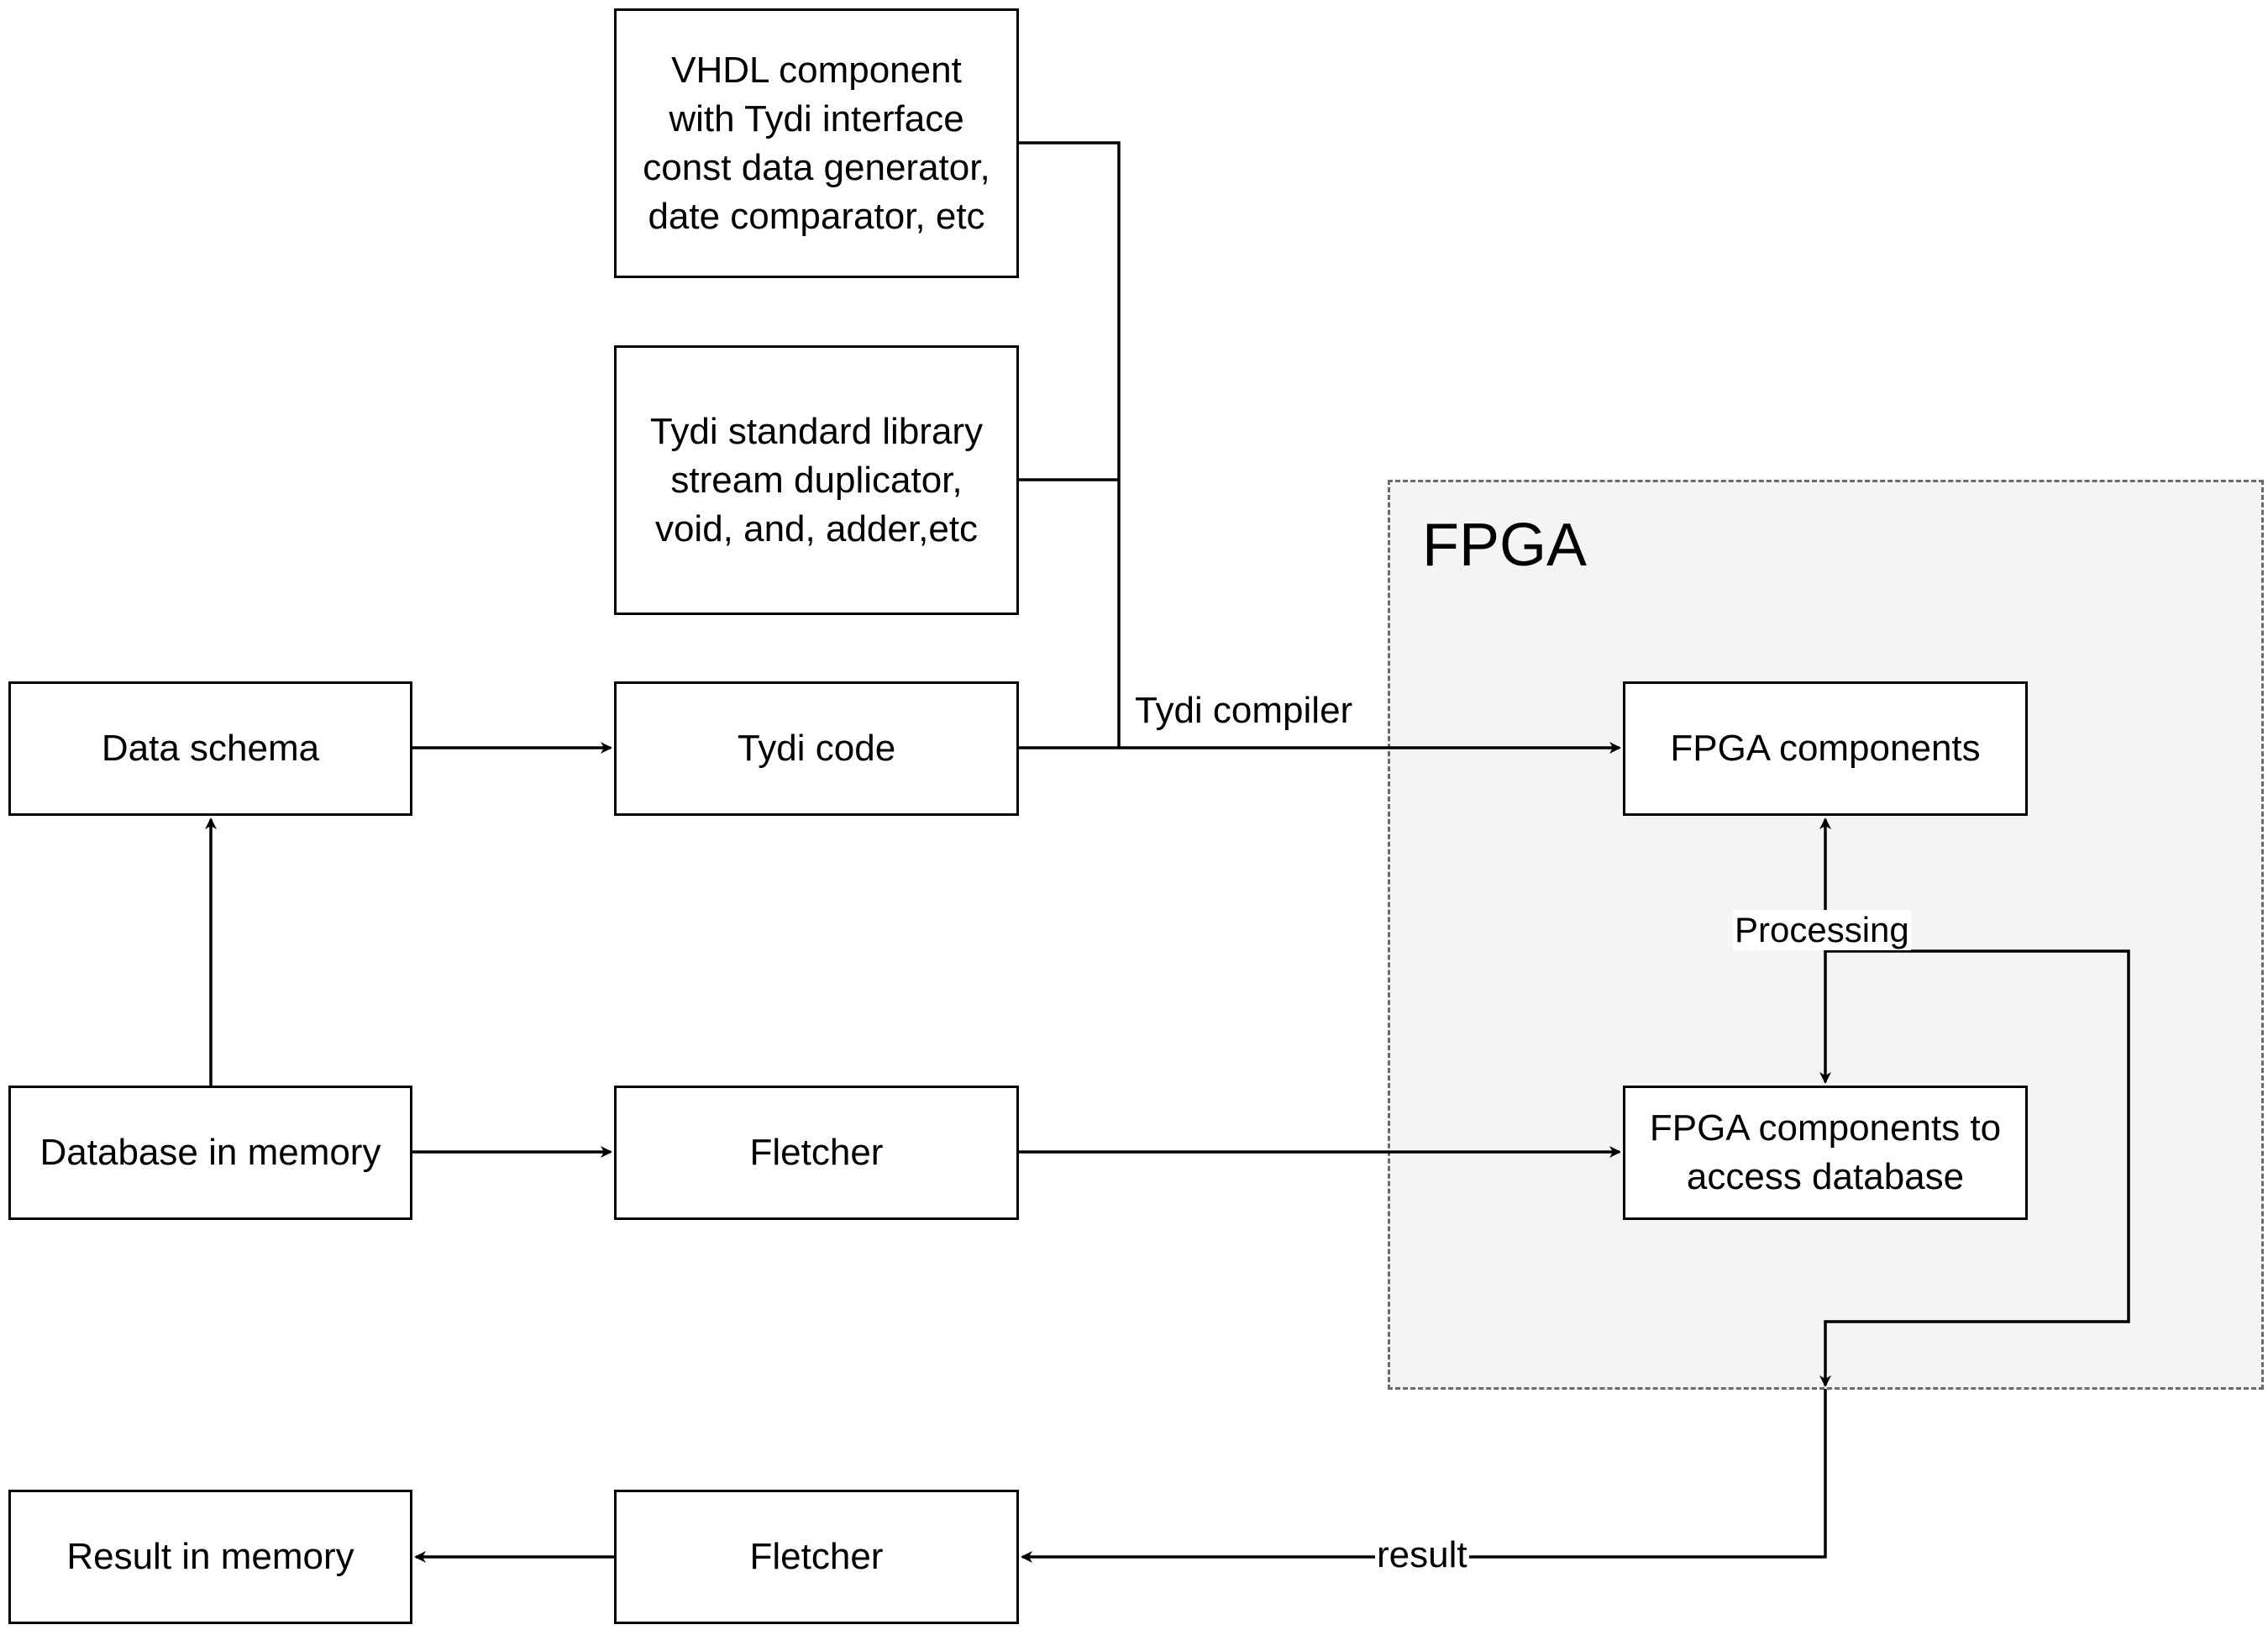  Describe the element at coordinates (1422, 1555) in the screenshot. I see `result-label: result` at that location.